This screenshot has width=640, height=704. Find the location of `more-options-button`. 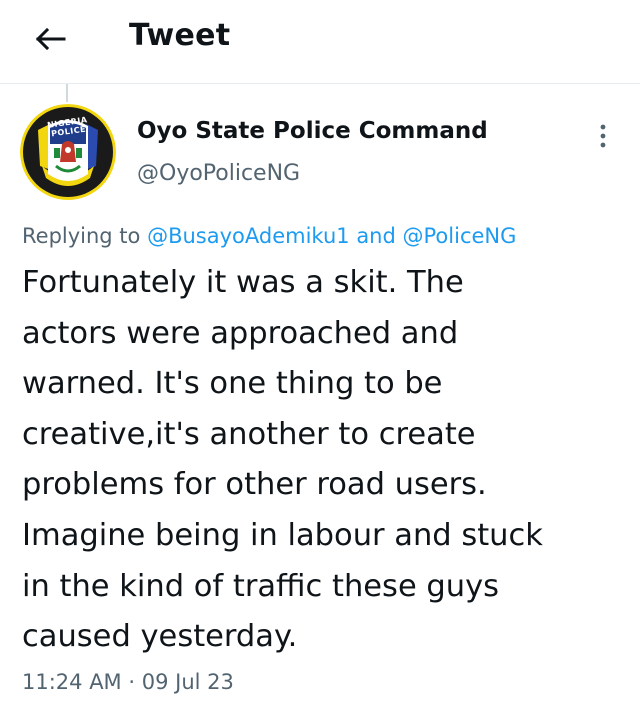

more-options-button is located at coordinates (603, 136).